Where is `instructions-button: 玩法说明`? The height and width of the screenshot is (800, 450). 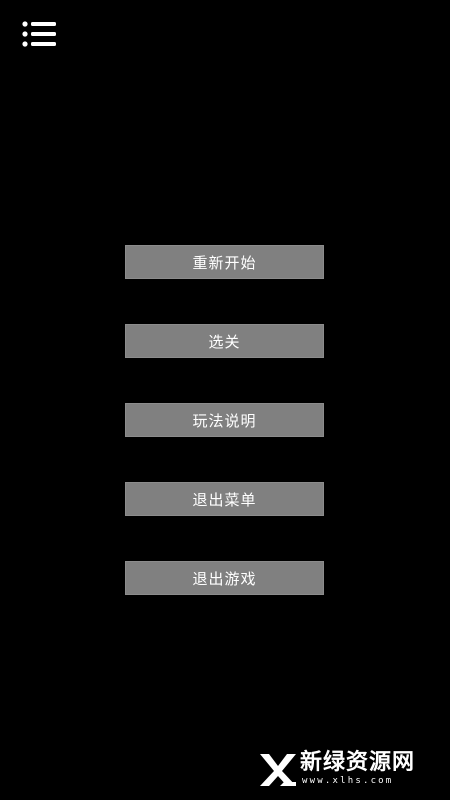 instructions-button: 玩法说明 is located at coordinates (224, 420).